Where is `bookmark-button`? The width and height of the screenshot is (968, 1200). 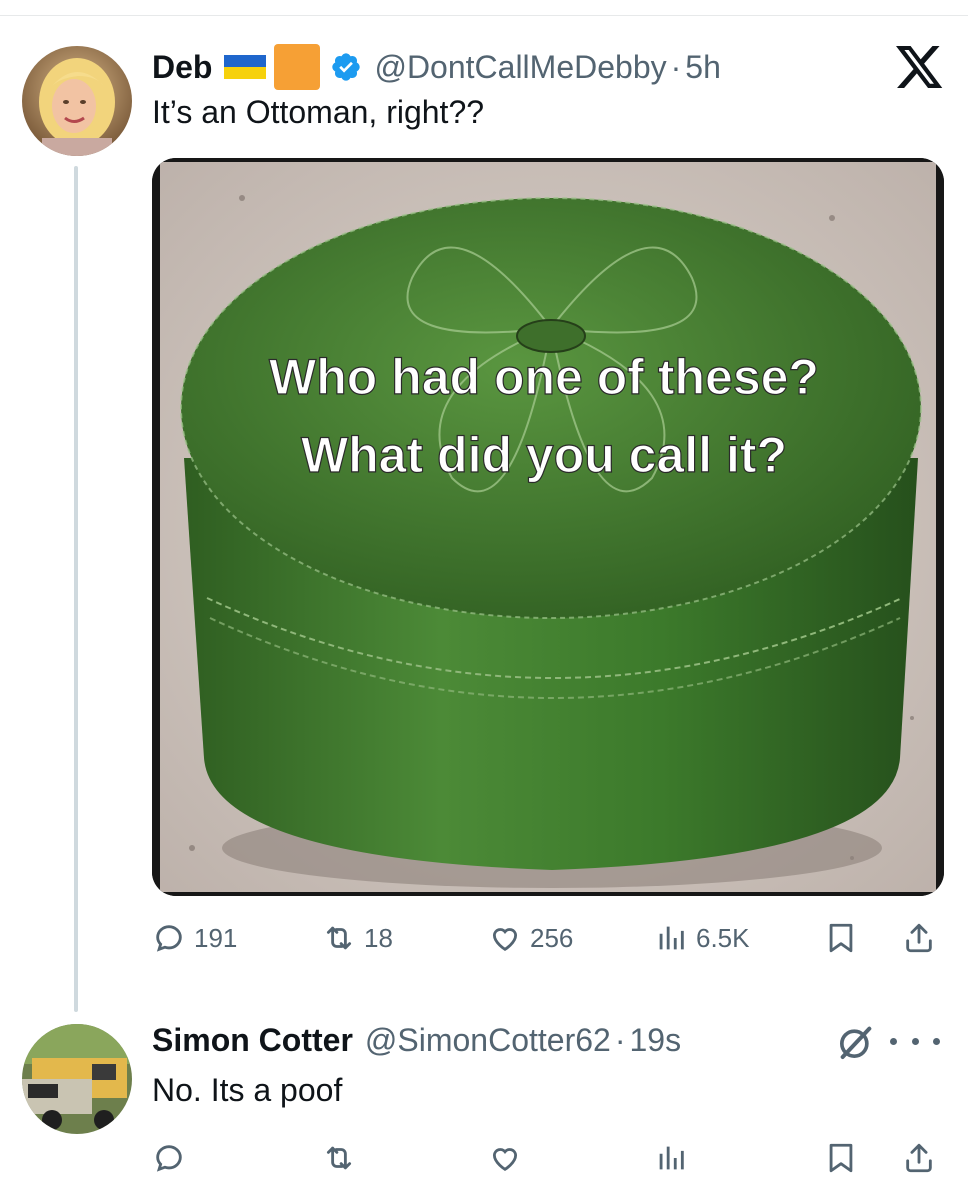
bookmark-button is located at coordinates (841, 938).